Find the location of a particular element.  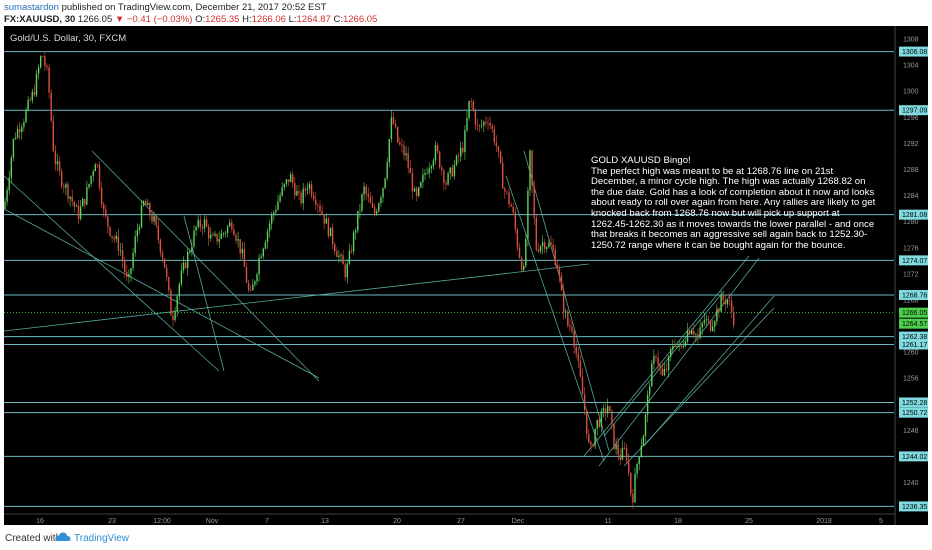

symbol-label: FX:XAUUSD, 30 is located at coordinates (39, 19).